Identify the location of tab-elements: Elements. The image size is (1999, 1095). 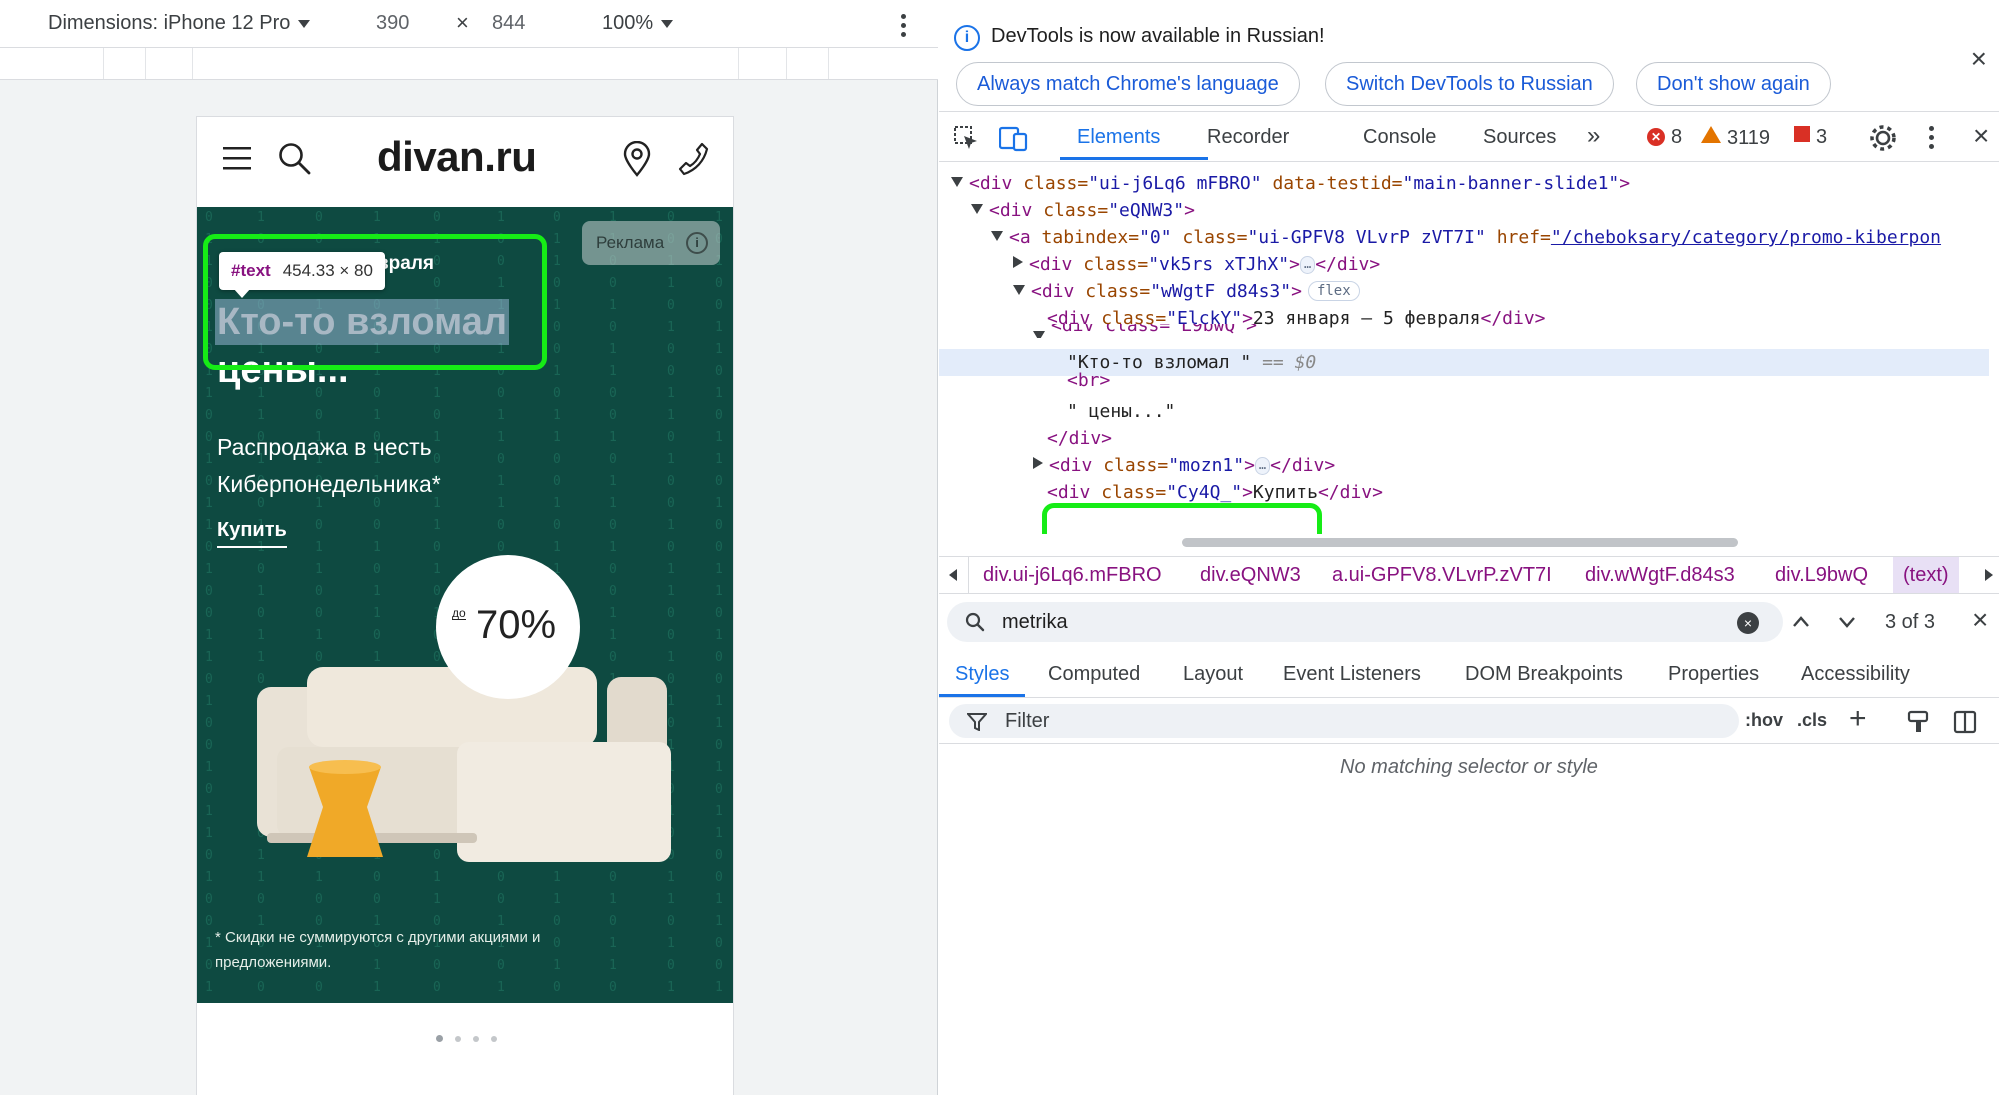
(1118, 137).